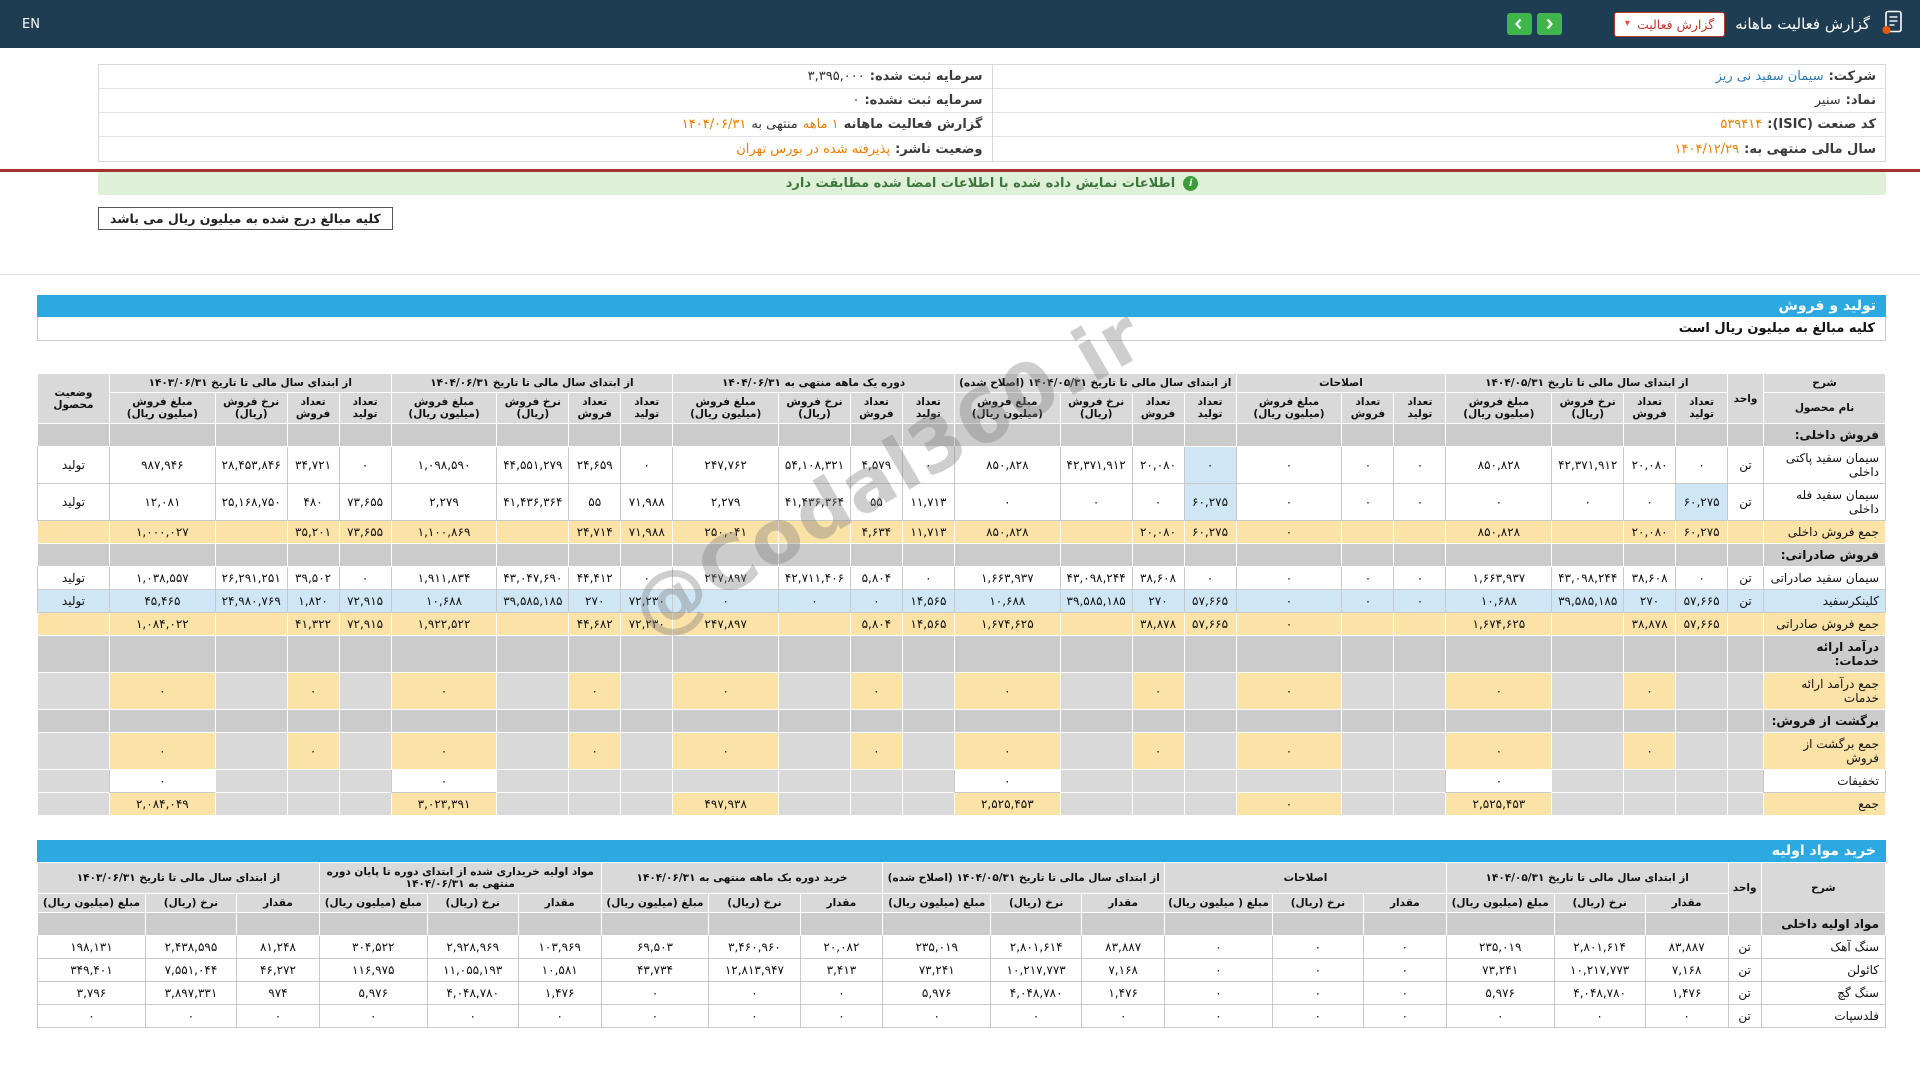 Image resolution: width=1920 pixels, height=1080 pixels. What do you see at coordinates (91, 993) in the screenshot?
I see `value-cell: ۳,۷۹۶` at bounding box center [91, 993].